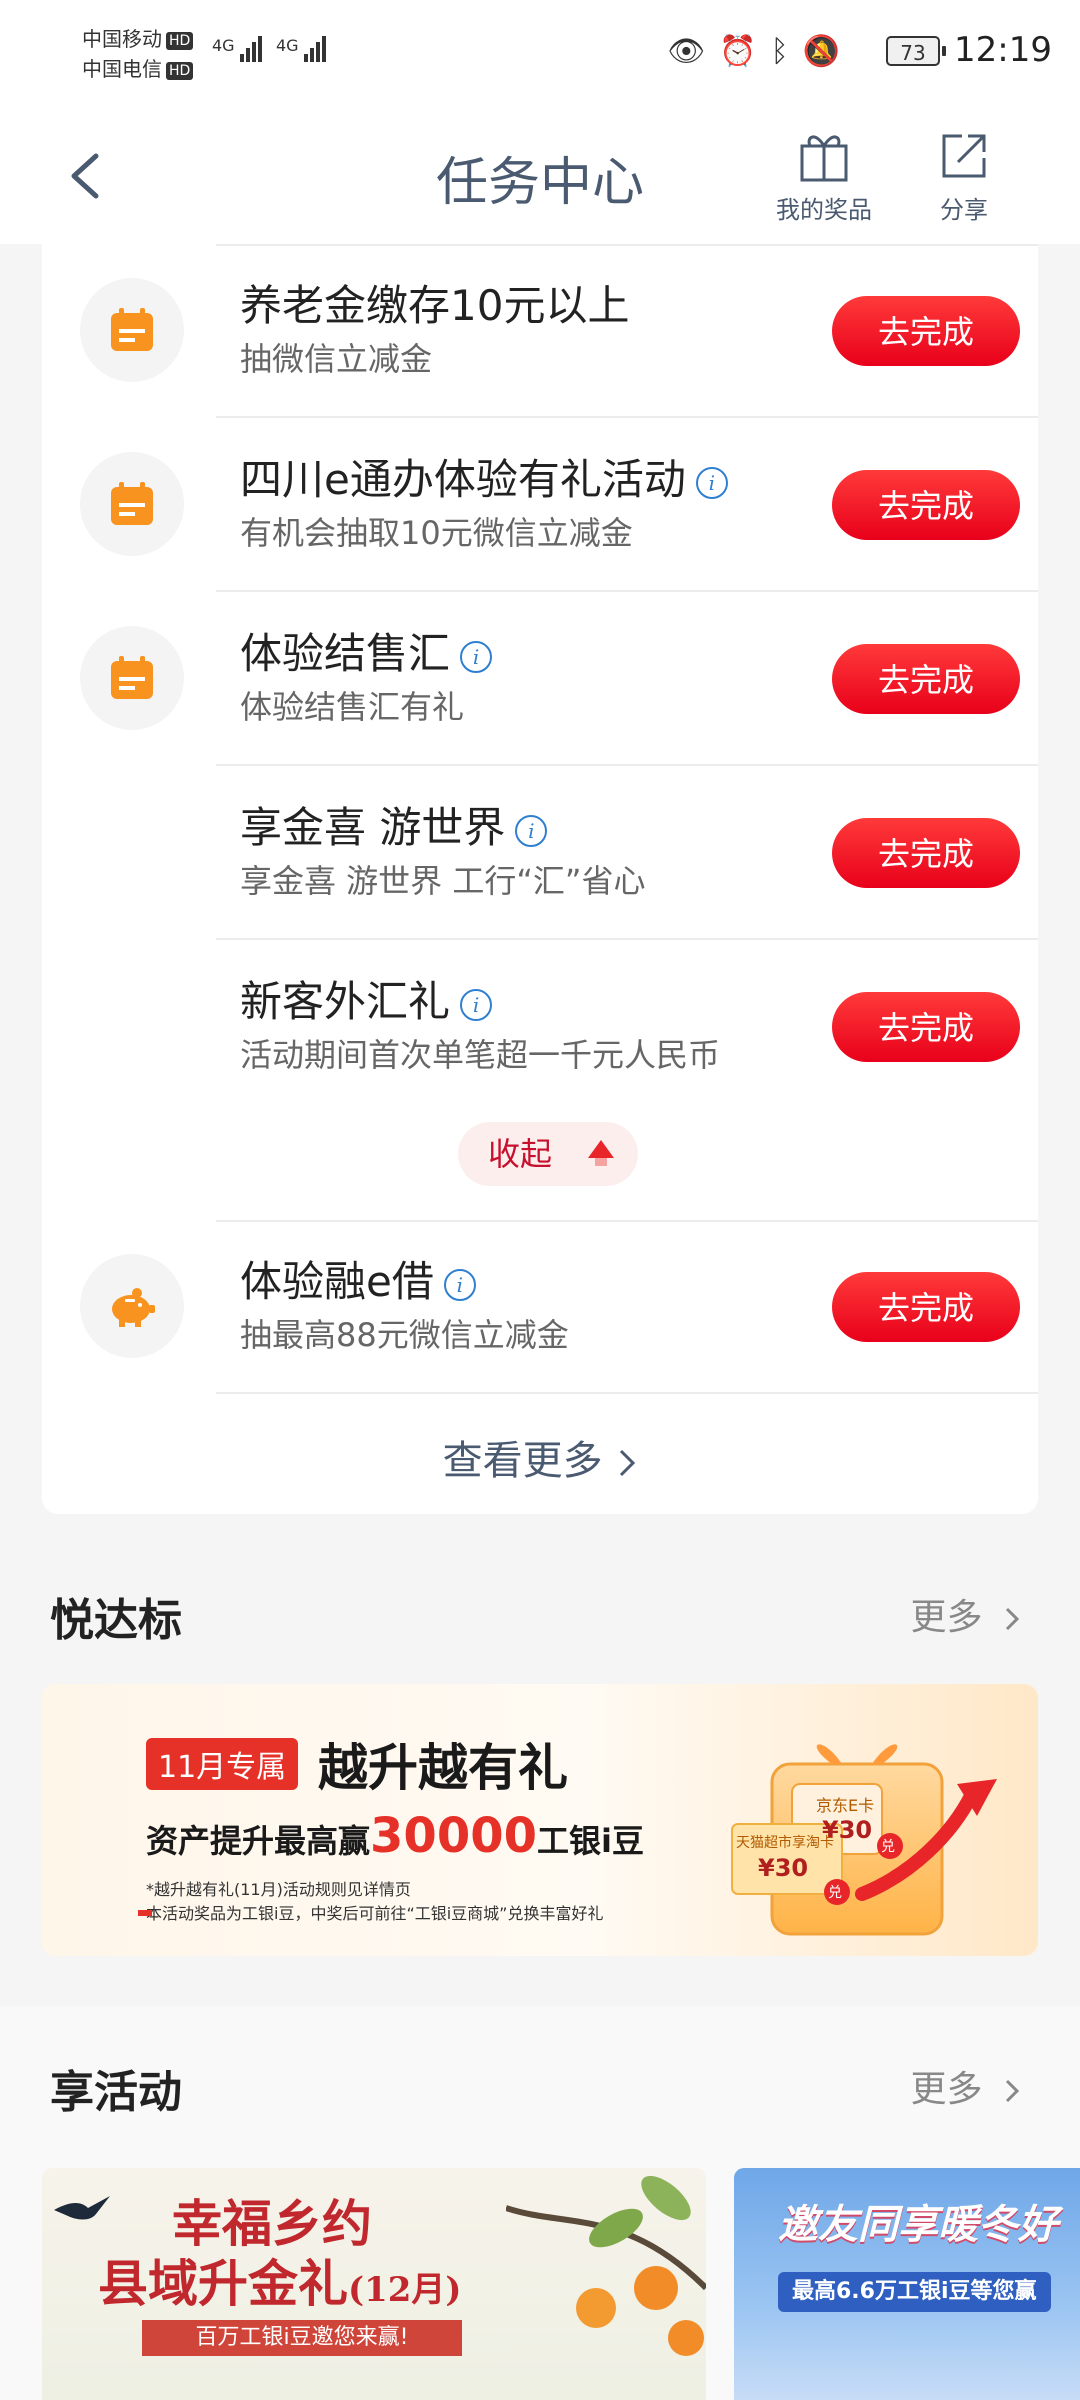  I want to click on task-title: 养老金缴存10元以上, so click(435, 305).